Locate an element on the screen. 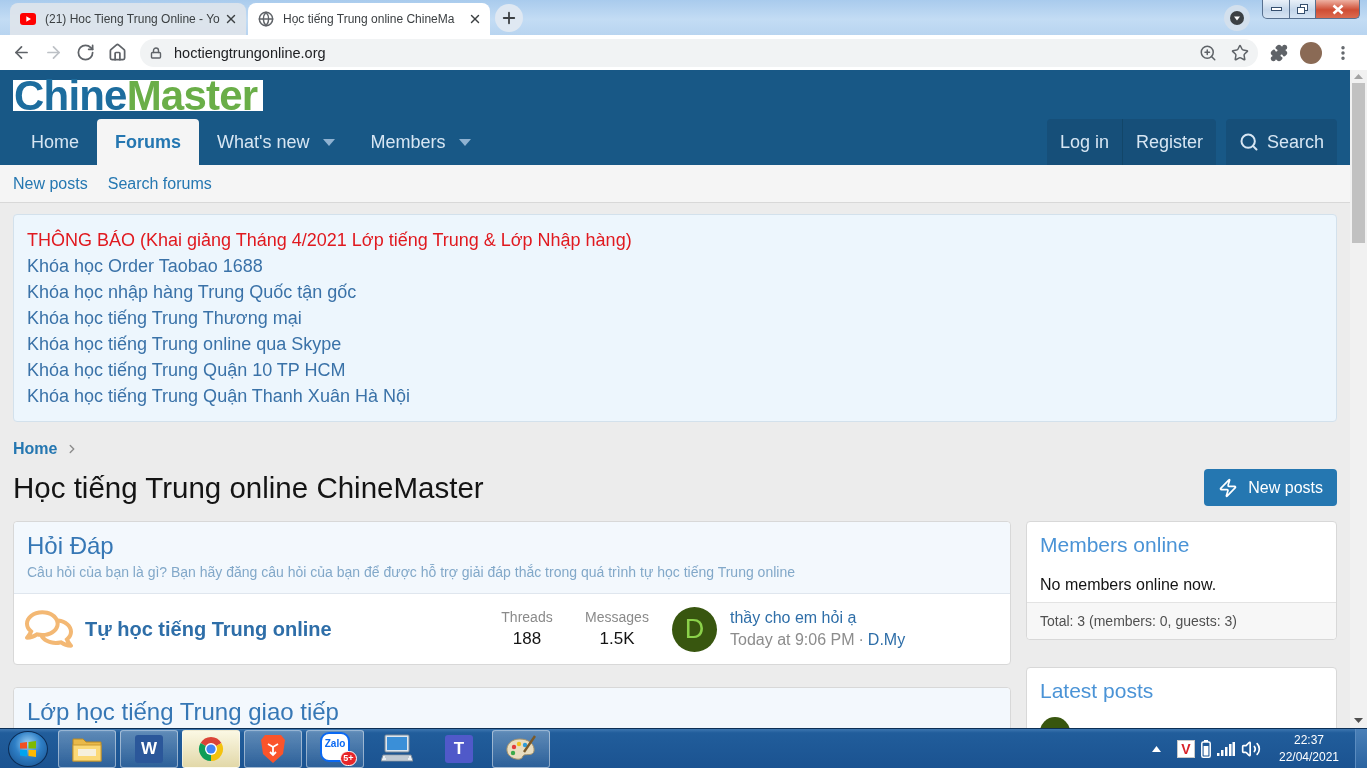 The height and width of the screenshot is (768, 1367). start-button is located at coordinates (28, 748).